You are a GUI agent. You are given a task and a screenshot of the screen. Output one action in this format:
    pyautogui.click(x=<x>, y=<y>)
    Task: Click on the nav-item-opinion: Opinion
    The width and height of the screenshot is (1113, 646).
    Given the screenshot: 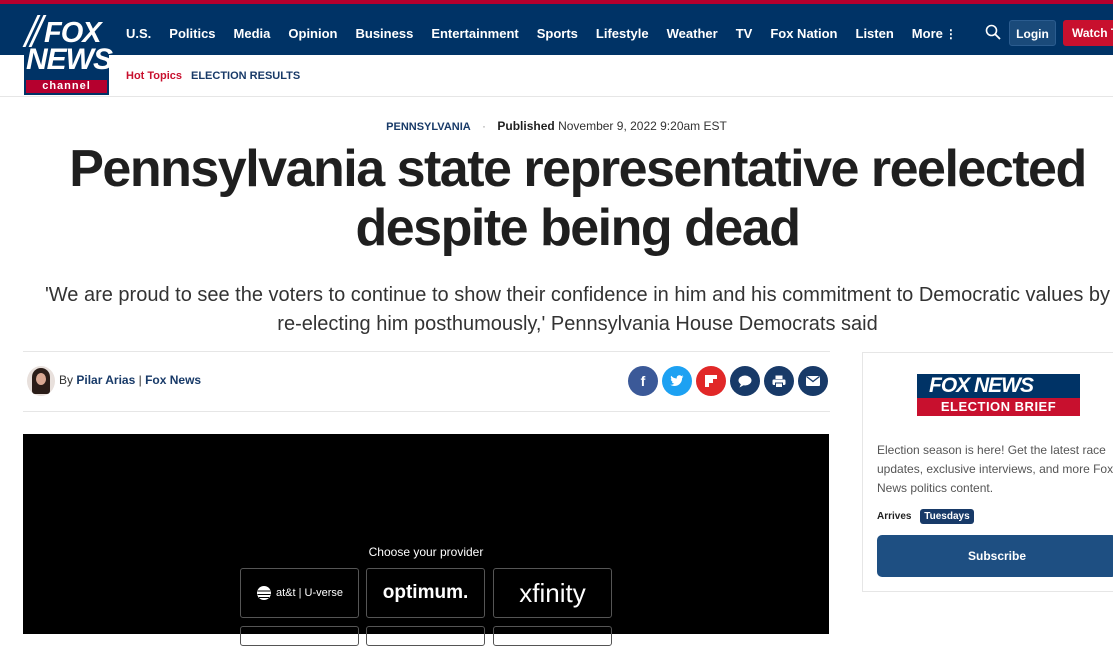 What is the action you would take?
    pyautogui.click(x=312, y=33)
    